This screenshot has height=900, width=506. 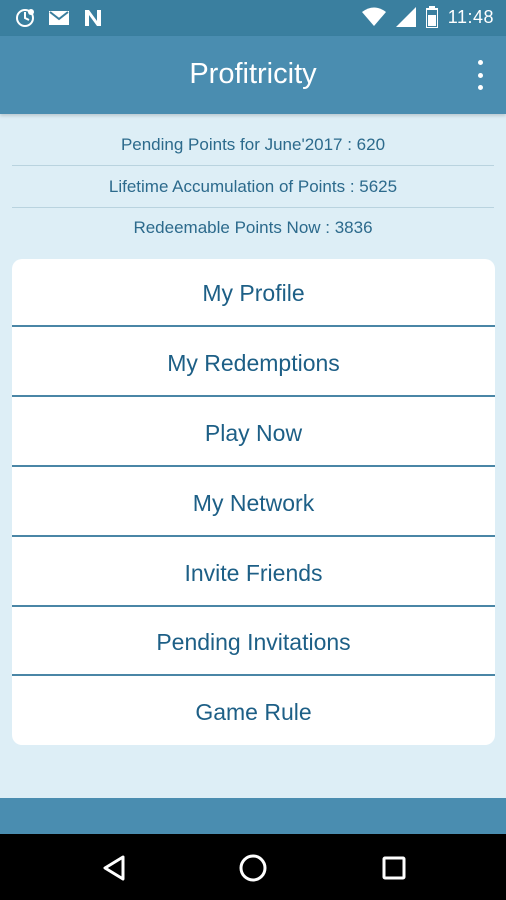 What do you see at coordinates (253, 145) in the screenshot?
I see `pending-points-text: Pending Points for June'2017 : 620` at bounding box center [253, 145].